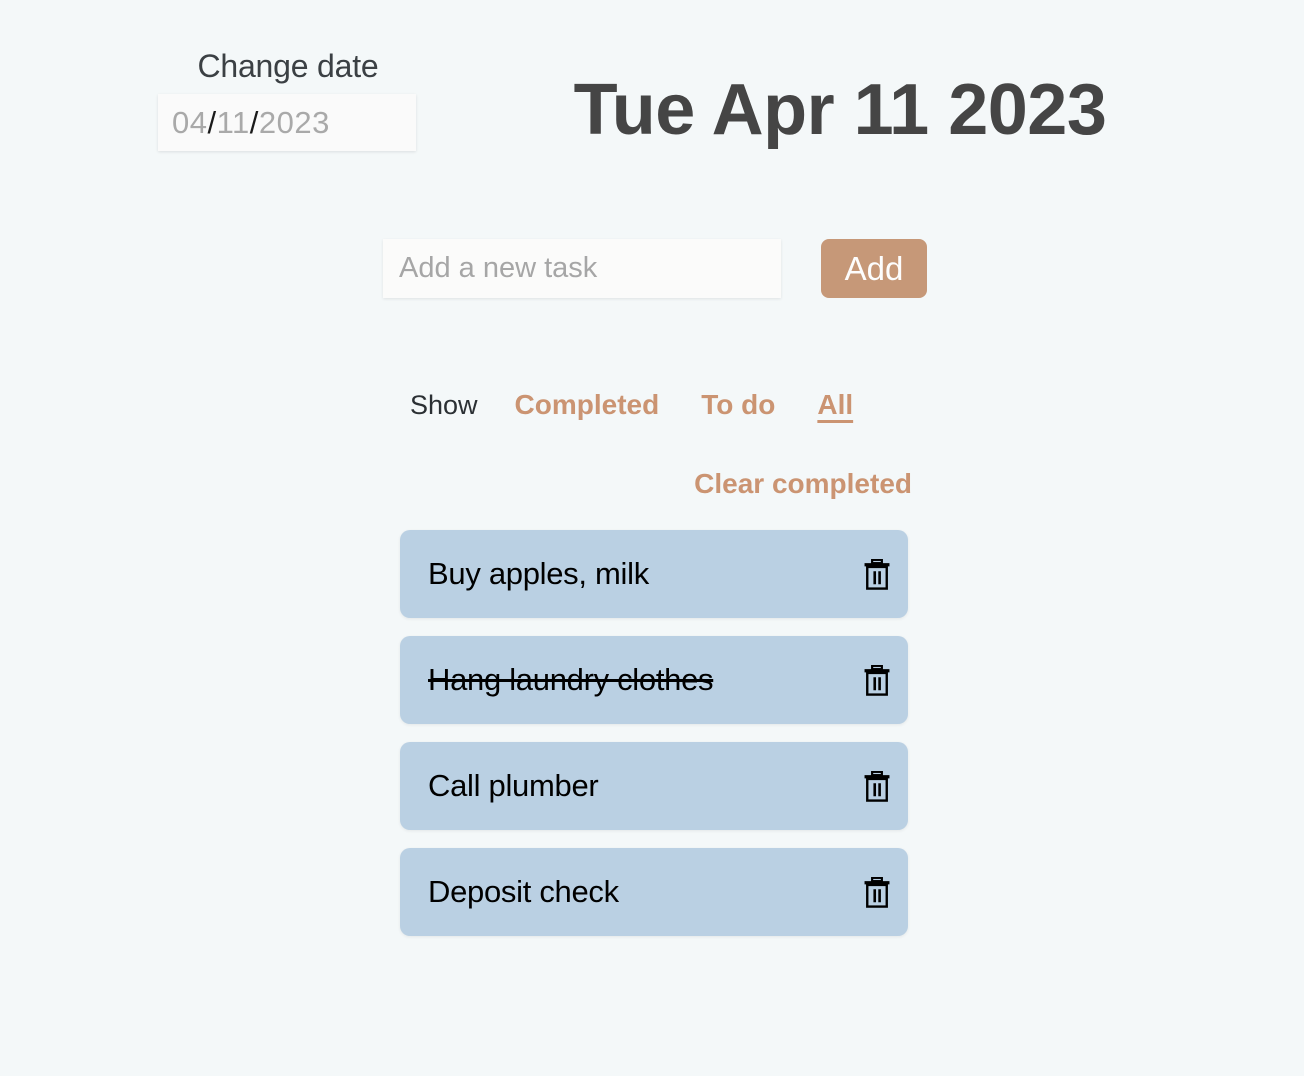  What do you see at coordinates (294, 122) in the screenshot?
I see `date-input-year: 2023` at bounding box center [294, 122].